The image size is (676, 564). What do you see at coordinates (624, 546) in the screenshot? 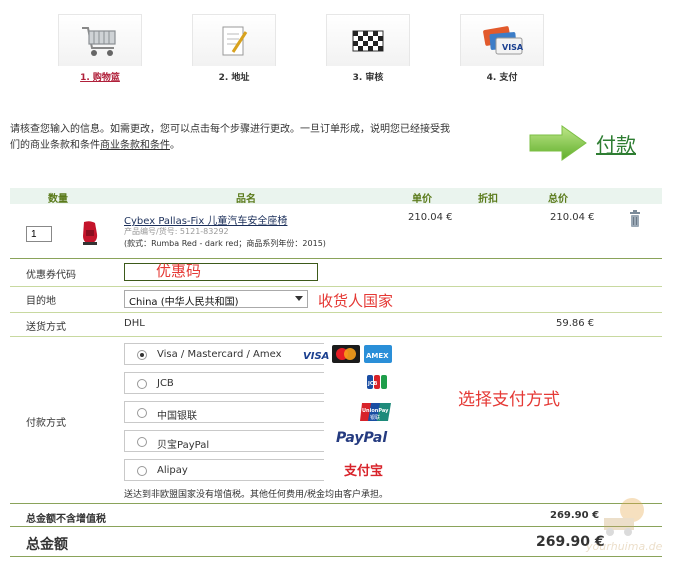
I see `watermark-text: yourhuima.de` at bounding box center [624, 546].